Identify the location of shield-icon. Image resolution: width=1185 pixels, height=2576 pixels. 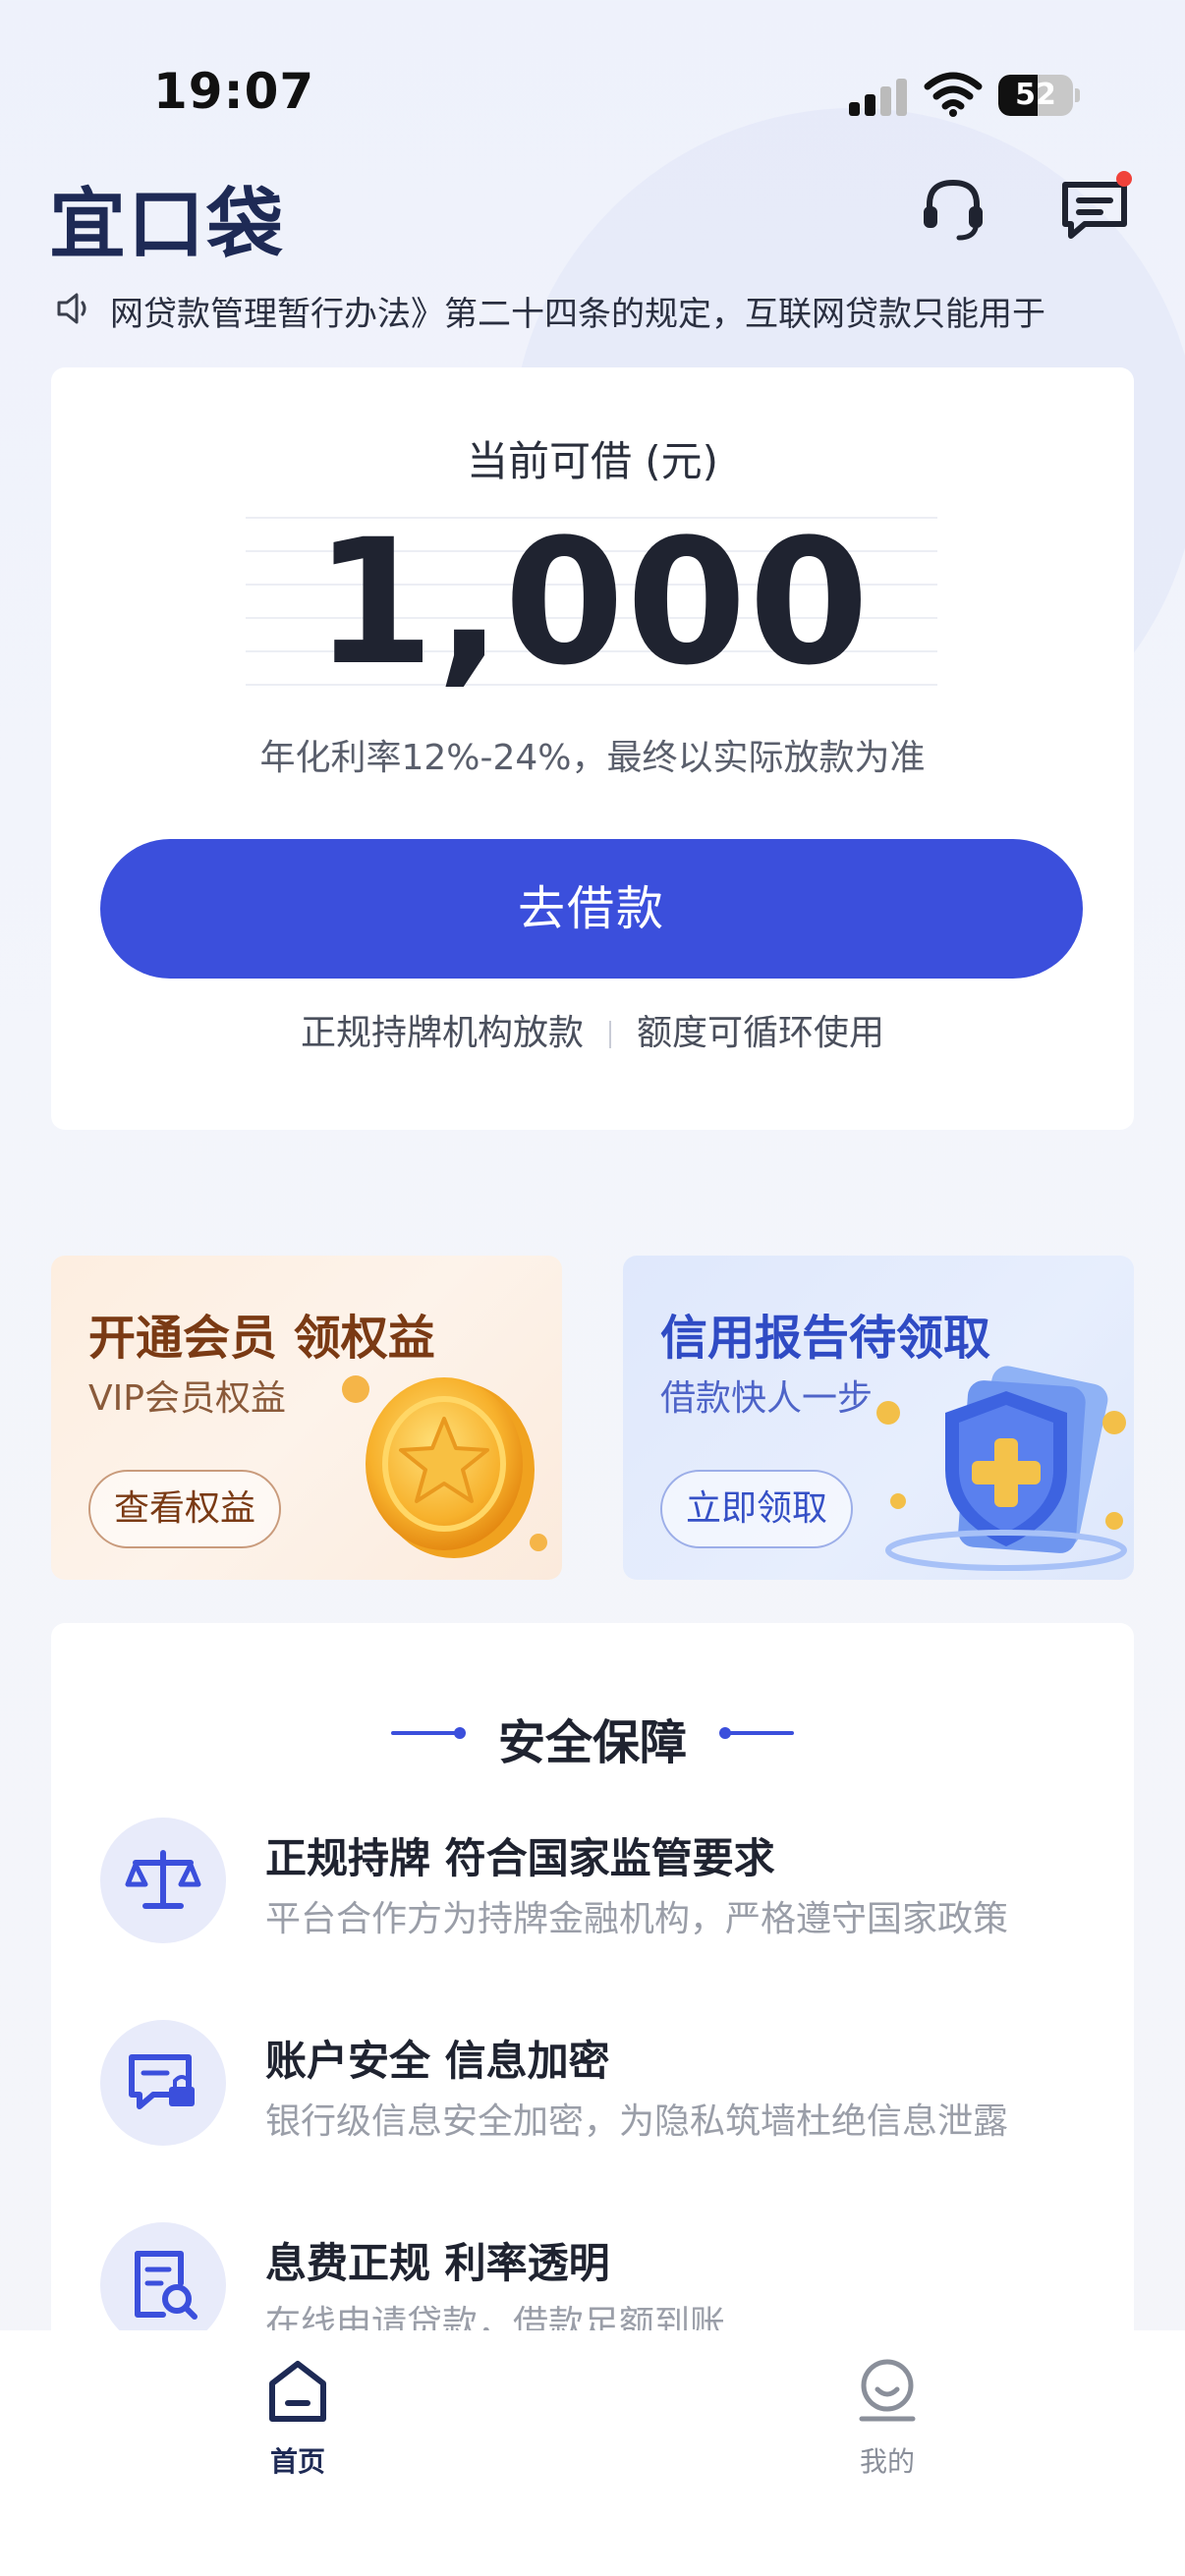
(1002, 1468).